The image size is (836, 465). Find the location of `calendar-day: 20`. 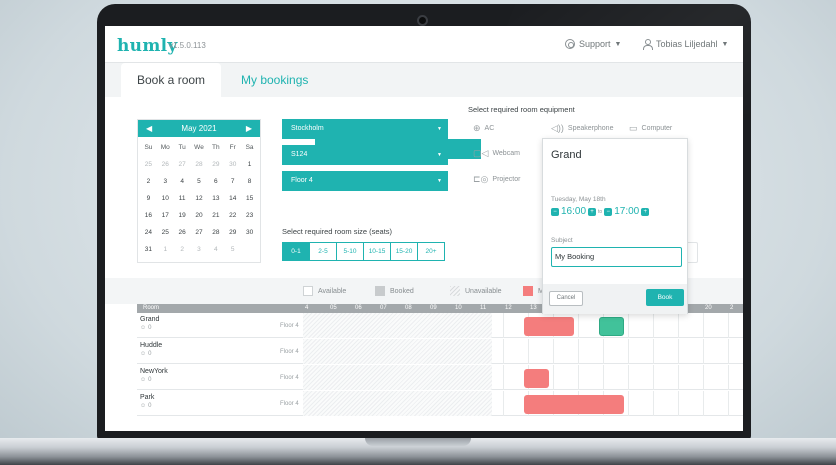

calendar-day: 20 is located at coordinates (199, 215).